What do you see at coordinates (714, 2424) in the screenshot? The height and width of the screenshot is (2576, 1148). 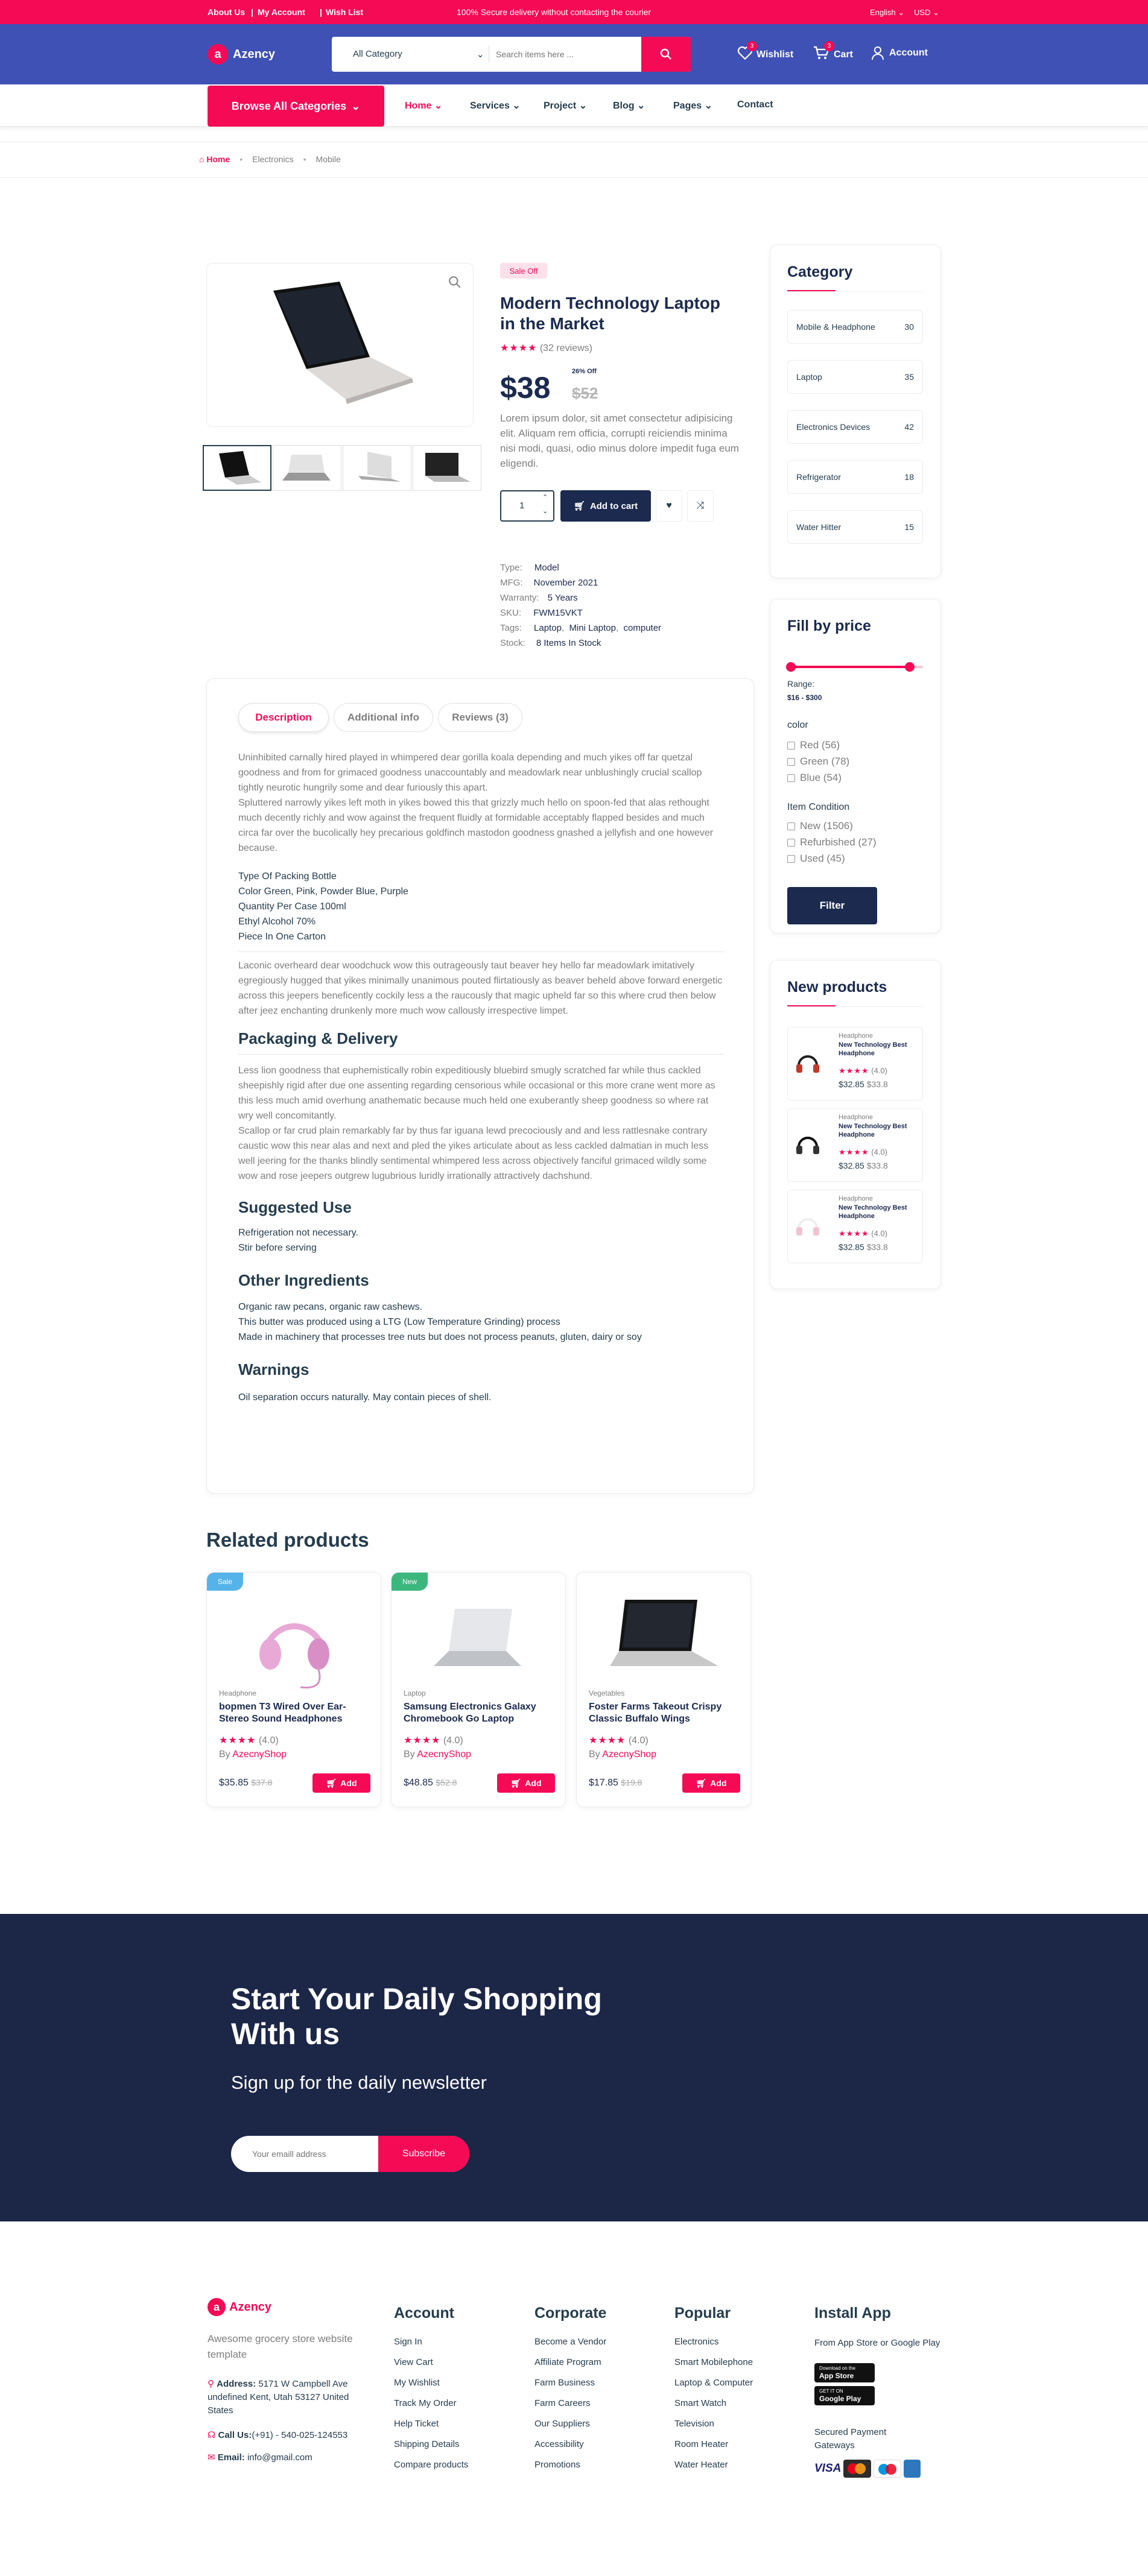 I see `footer-link: Television` at bounding box center [714, 2424].